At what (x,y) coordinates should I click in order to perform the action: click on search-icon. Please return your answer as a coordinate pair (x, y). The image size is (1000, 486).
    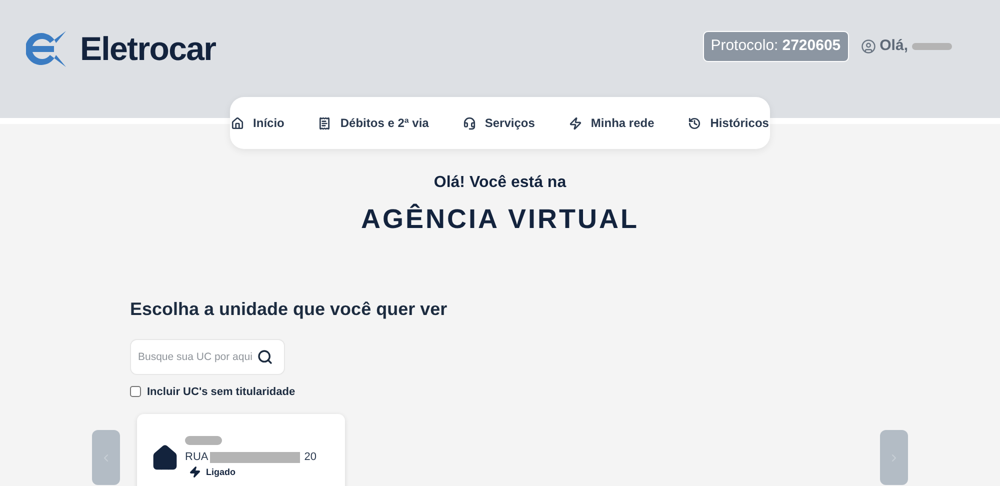
    Looking at the image, I should click on (265, 356).